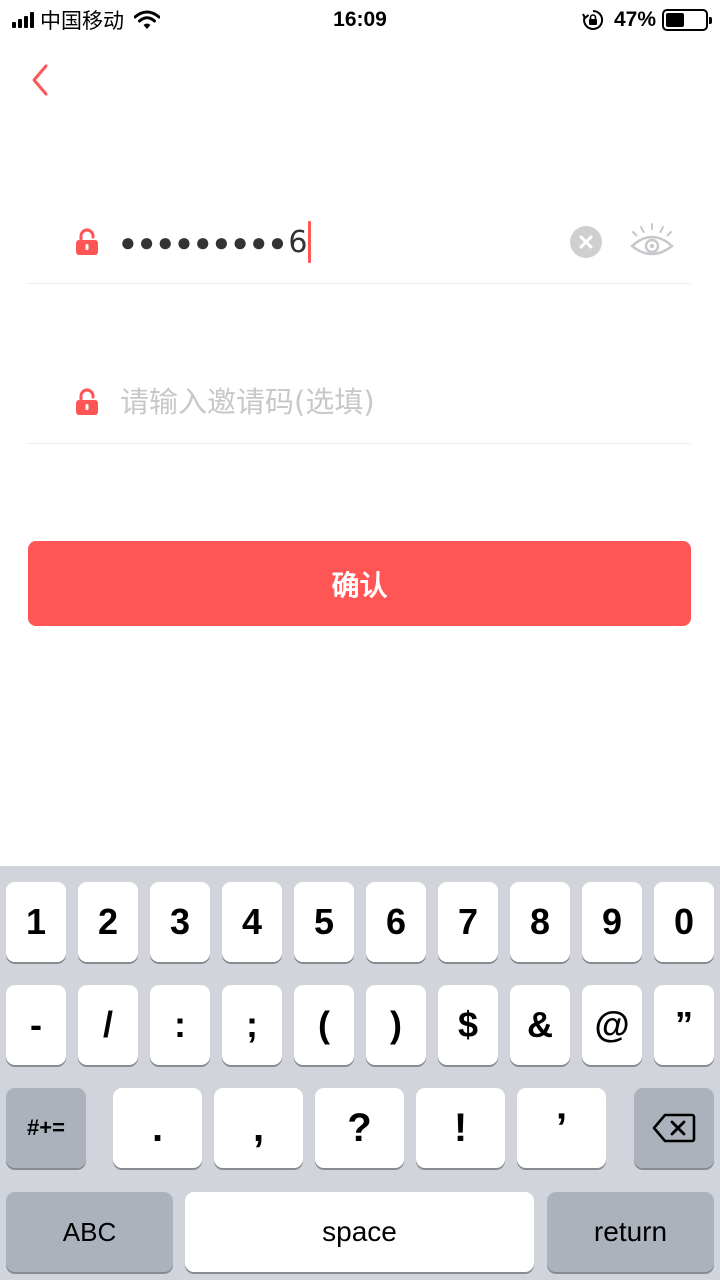 This screenshot has height=1280, width=720. I want to click on key-exclamation: !, so click(460, 1128).